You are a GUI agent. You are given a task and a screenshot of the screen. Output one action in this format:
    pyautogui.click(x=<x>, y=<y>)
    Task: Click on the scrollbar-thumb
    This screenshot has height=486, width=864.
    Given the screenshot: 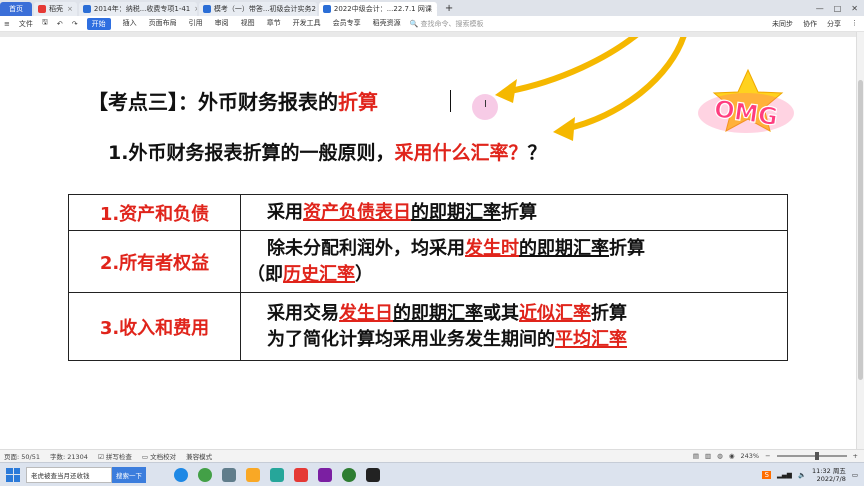 What is the action you would take?
    pyautogui.click(x=860, y=230)
    